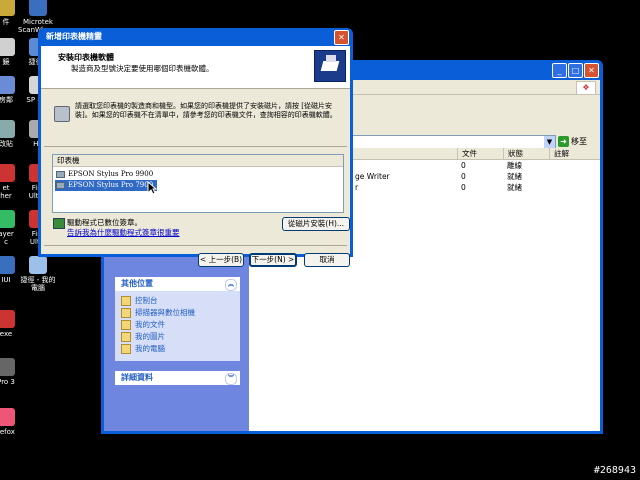 The height and width of the screenshot is (480, 640). Describe the element at coordinates (327, 260) in the screenshot. I see `cancel-button: 取消` at that location.